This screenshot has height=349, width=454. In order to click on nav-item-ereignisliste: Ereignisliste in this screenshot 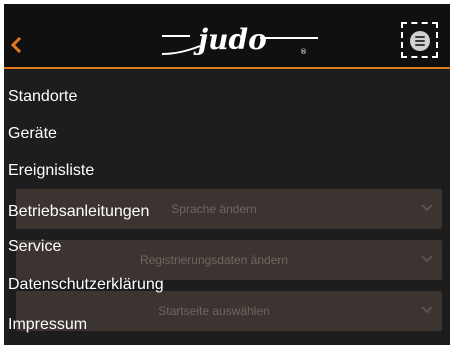, I will do `click(51, 171)`.